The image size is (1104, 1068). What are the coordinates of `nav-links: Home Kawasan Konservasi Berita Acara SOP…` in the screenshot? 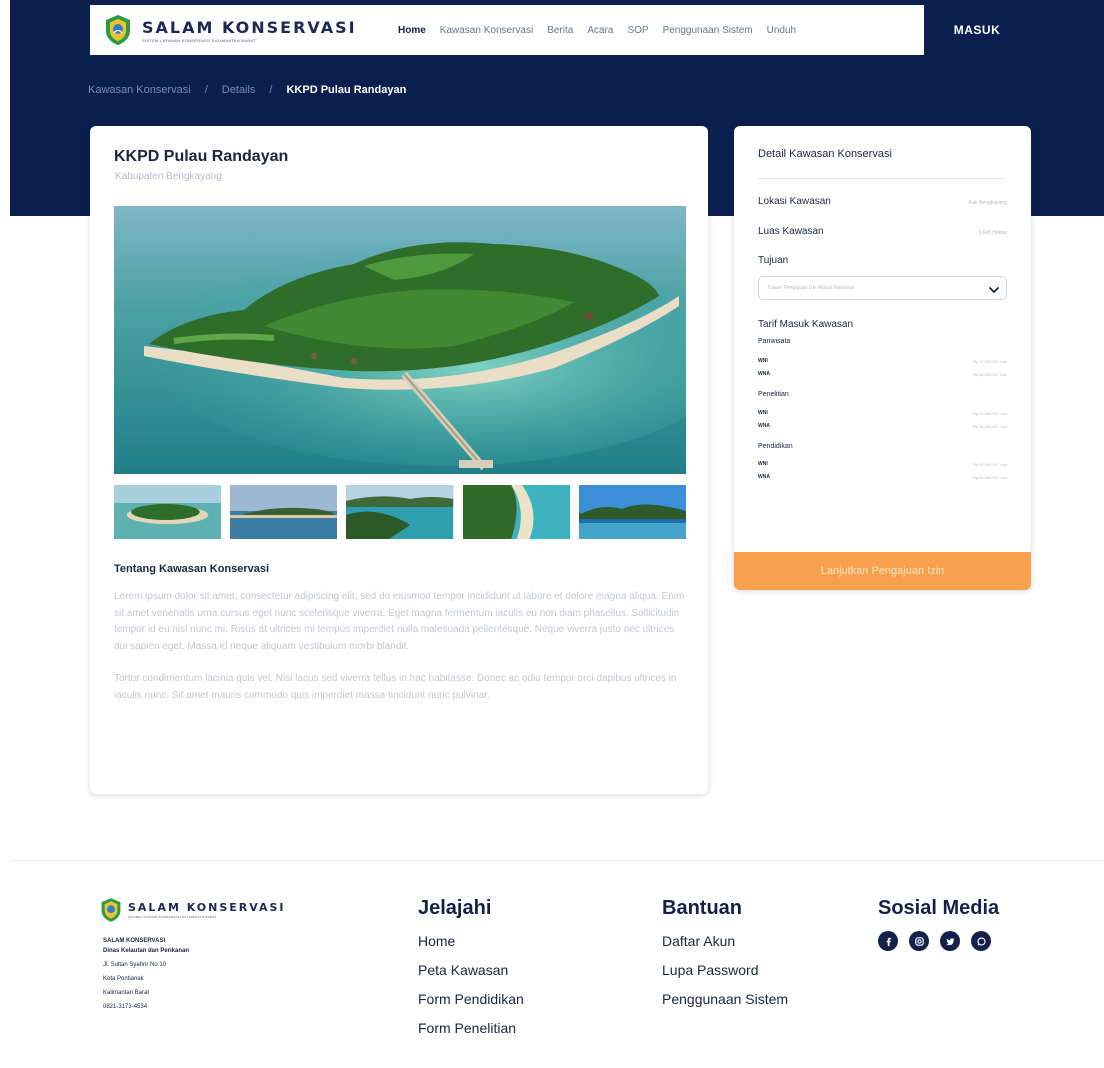 It's located at (597, 30).